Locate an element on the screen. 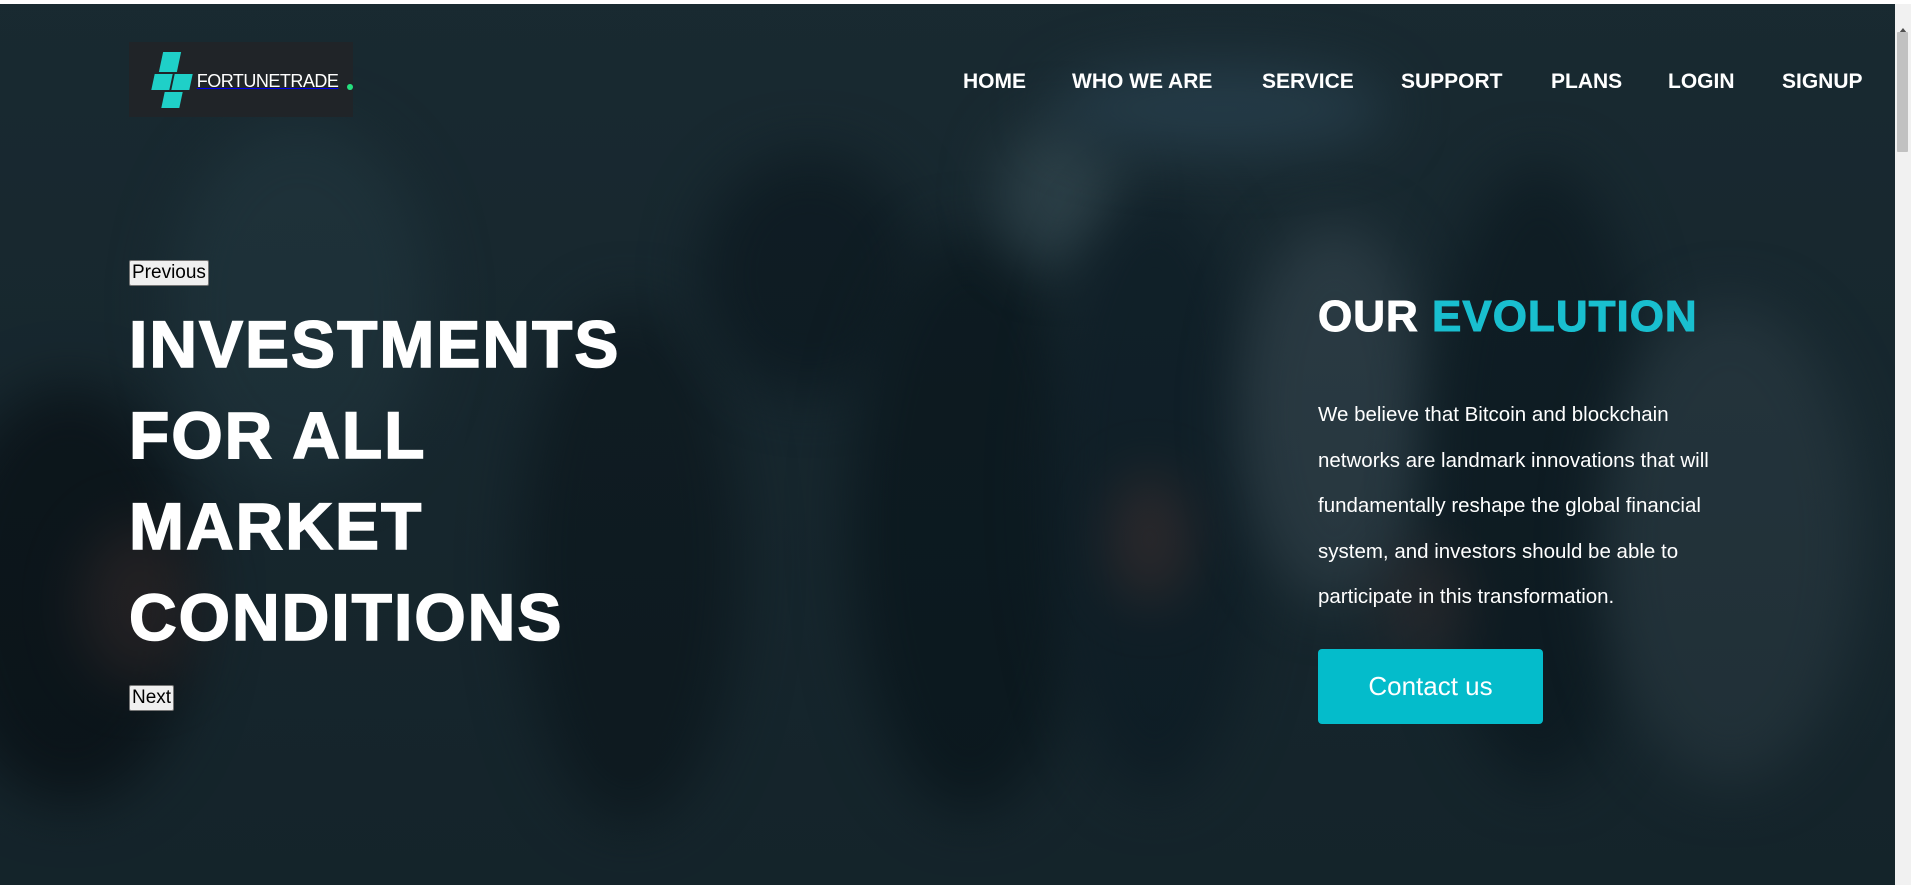 This screenshot has height=885, width=1911. nav-who-we-are: WHO WE ARE is located at coordinates (1142, 82).